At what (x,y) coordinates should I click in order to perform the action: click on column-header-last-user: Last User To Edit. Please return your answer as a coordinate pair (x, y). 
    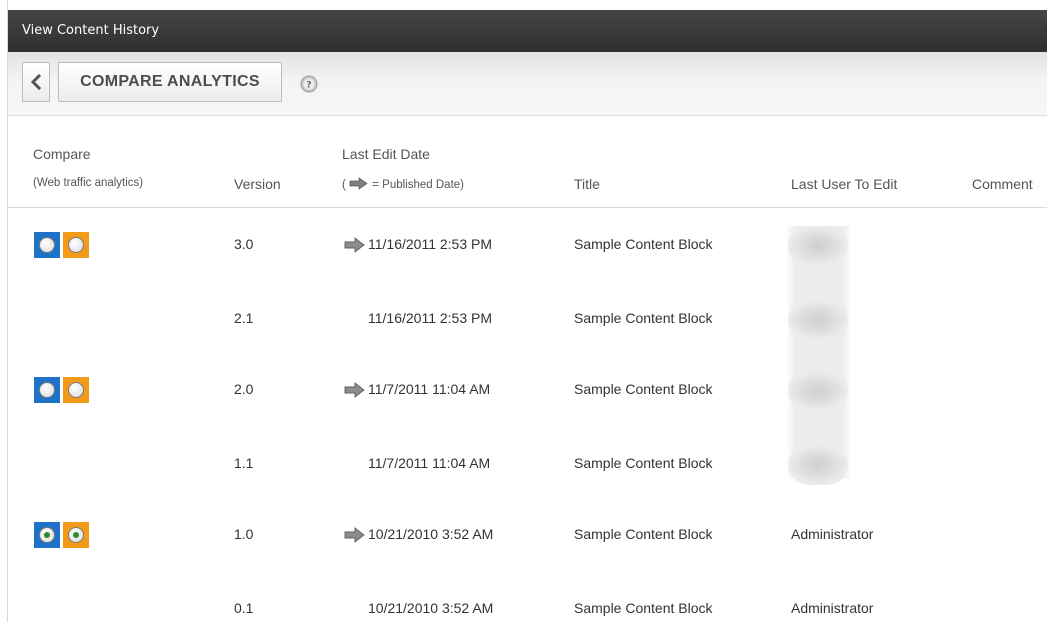
    Looking at the image, I should click on (844, 184).